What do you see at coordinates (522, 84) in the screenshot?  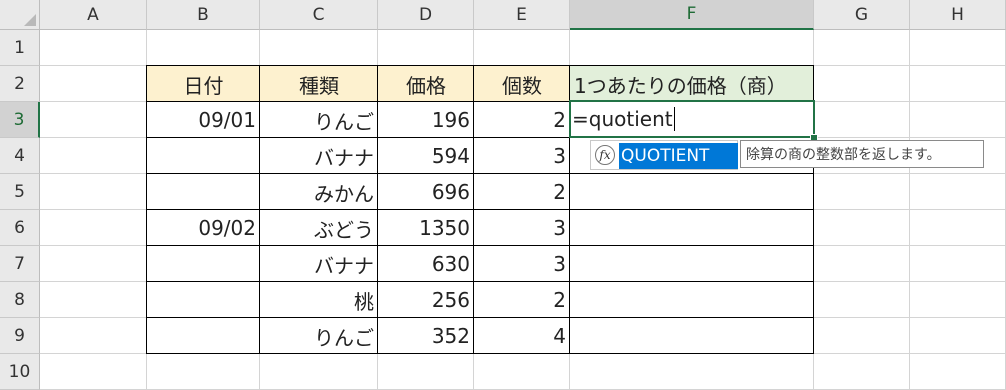 I see `table-header-cell: 個数` at bounding box center [522, 84].